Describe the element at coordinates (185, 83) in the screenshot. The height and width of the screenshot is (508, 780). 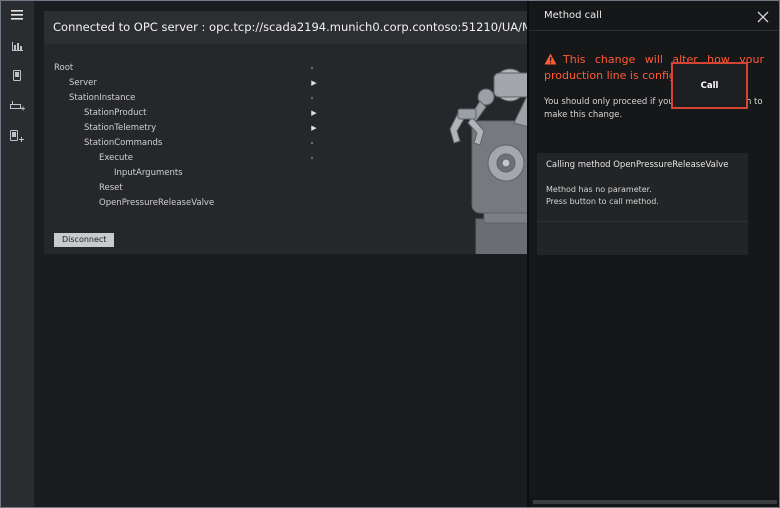
I see `tree-node-server: Server ▶` at that location.